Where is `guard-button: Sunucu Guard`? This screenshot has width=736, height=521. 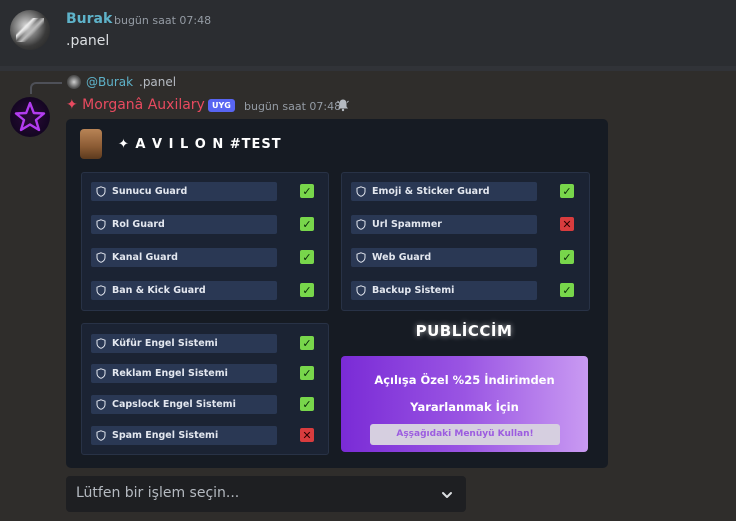 guard-button: Sunucu Guard is located at coordinates (184, 191).